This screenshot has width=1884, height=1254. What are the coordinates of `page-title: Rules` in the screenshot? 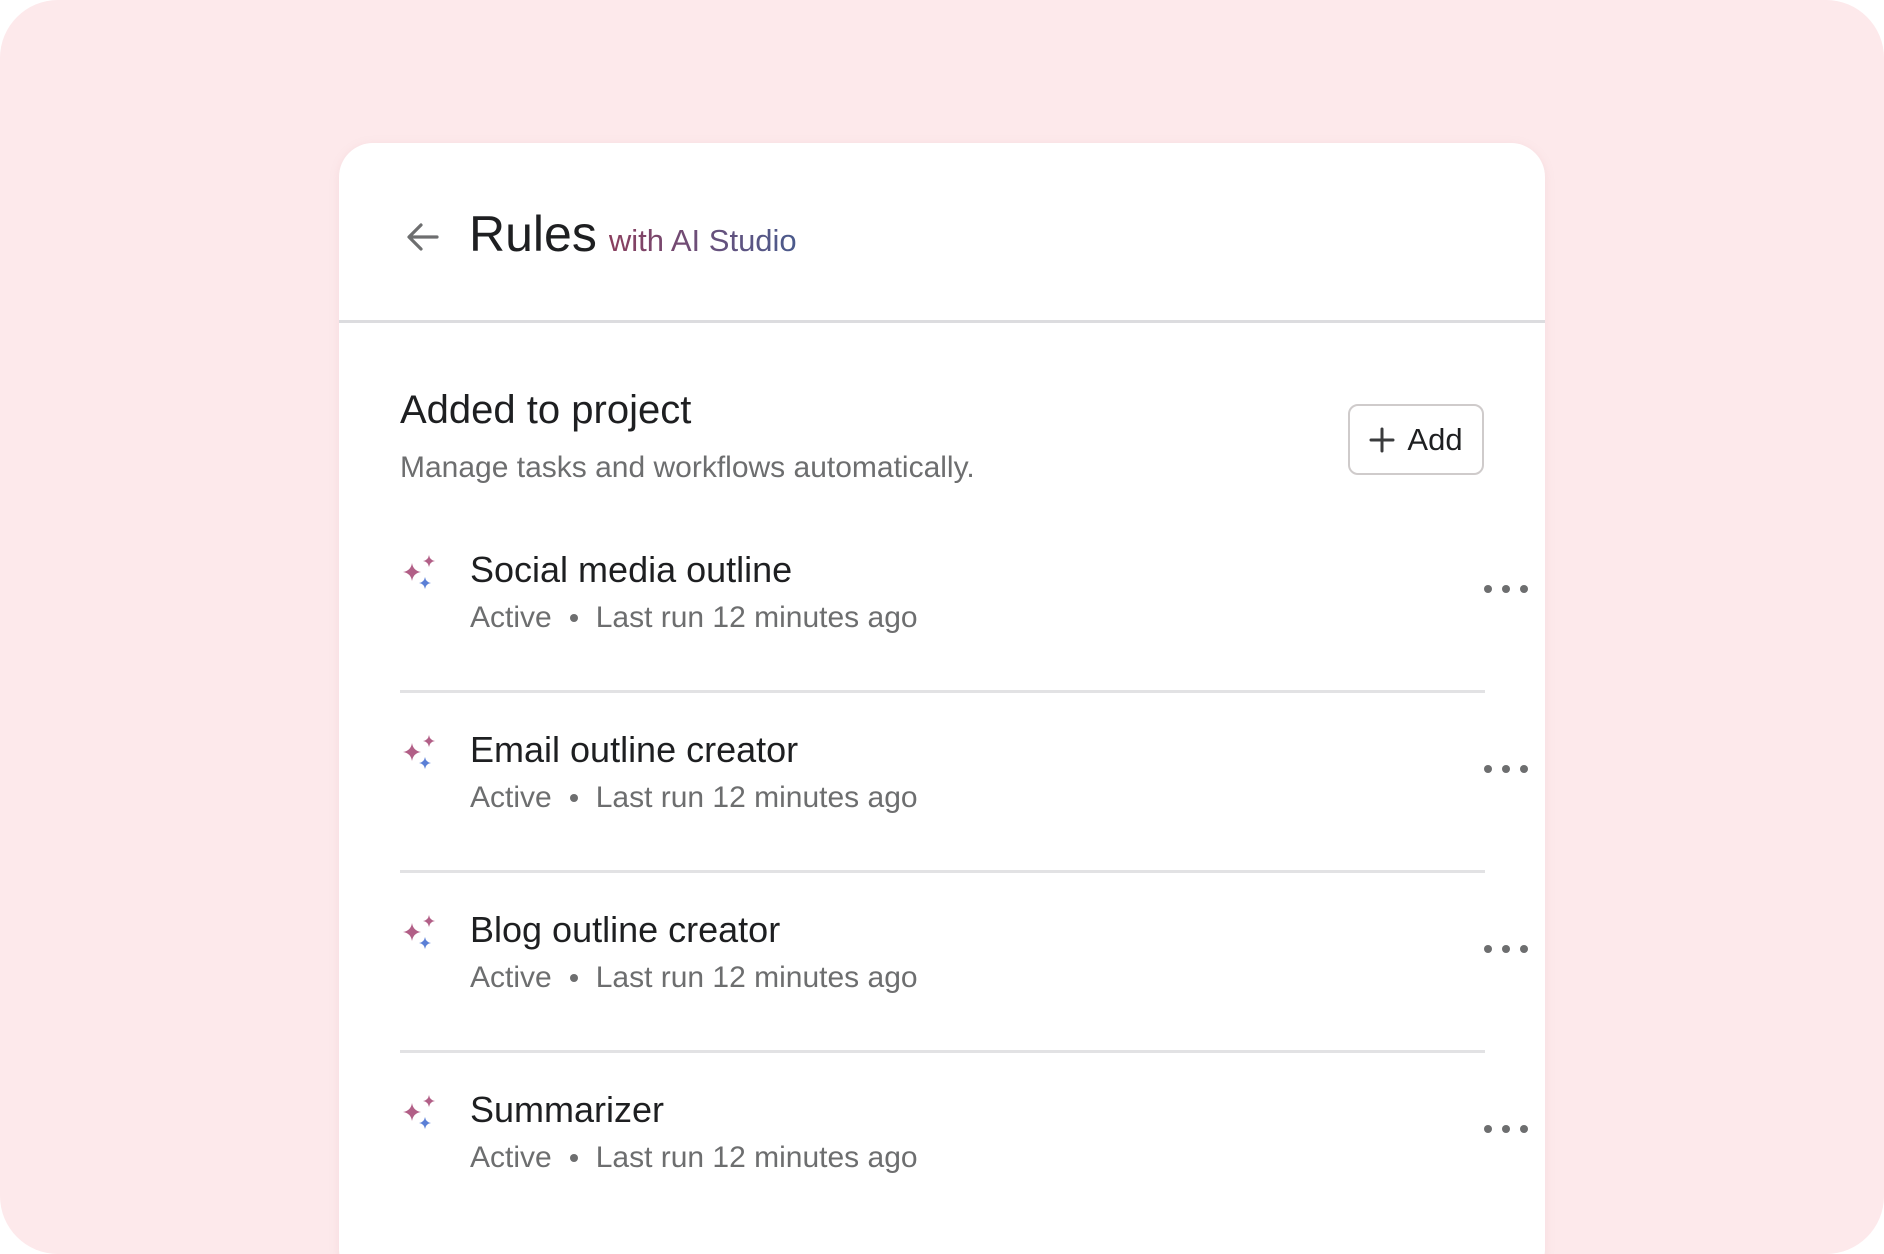 It's located at (533, 234).